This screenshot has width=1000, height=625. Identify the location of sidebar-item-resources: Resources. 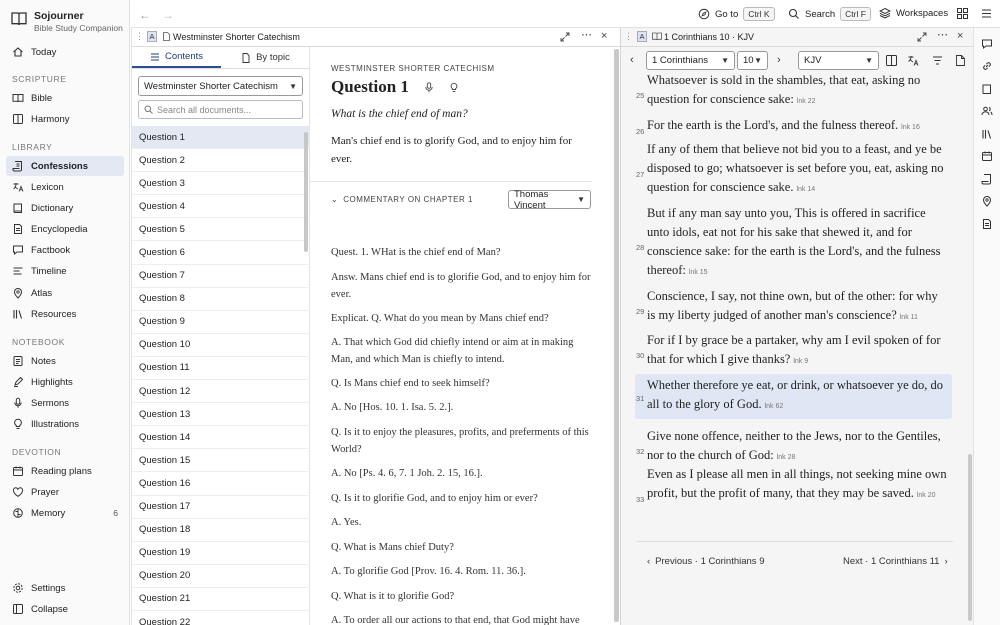
(65, 314).